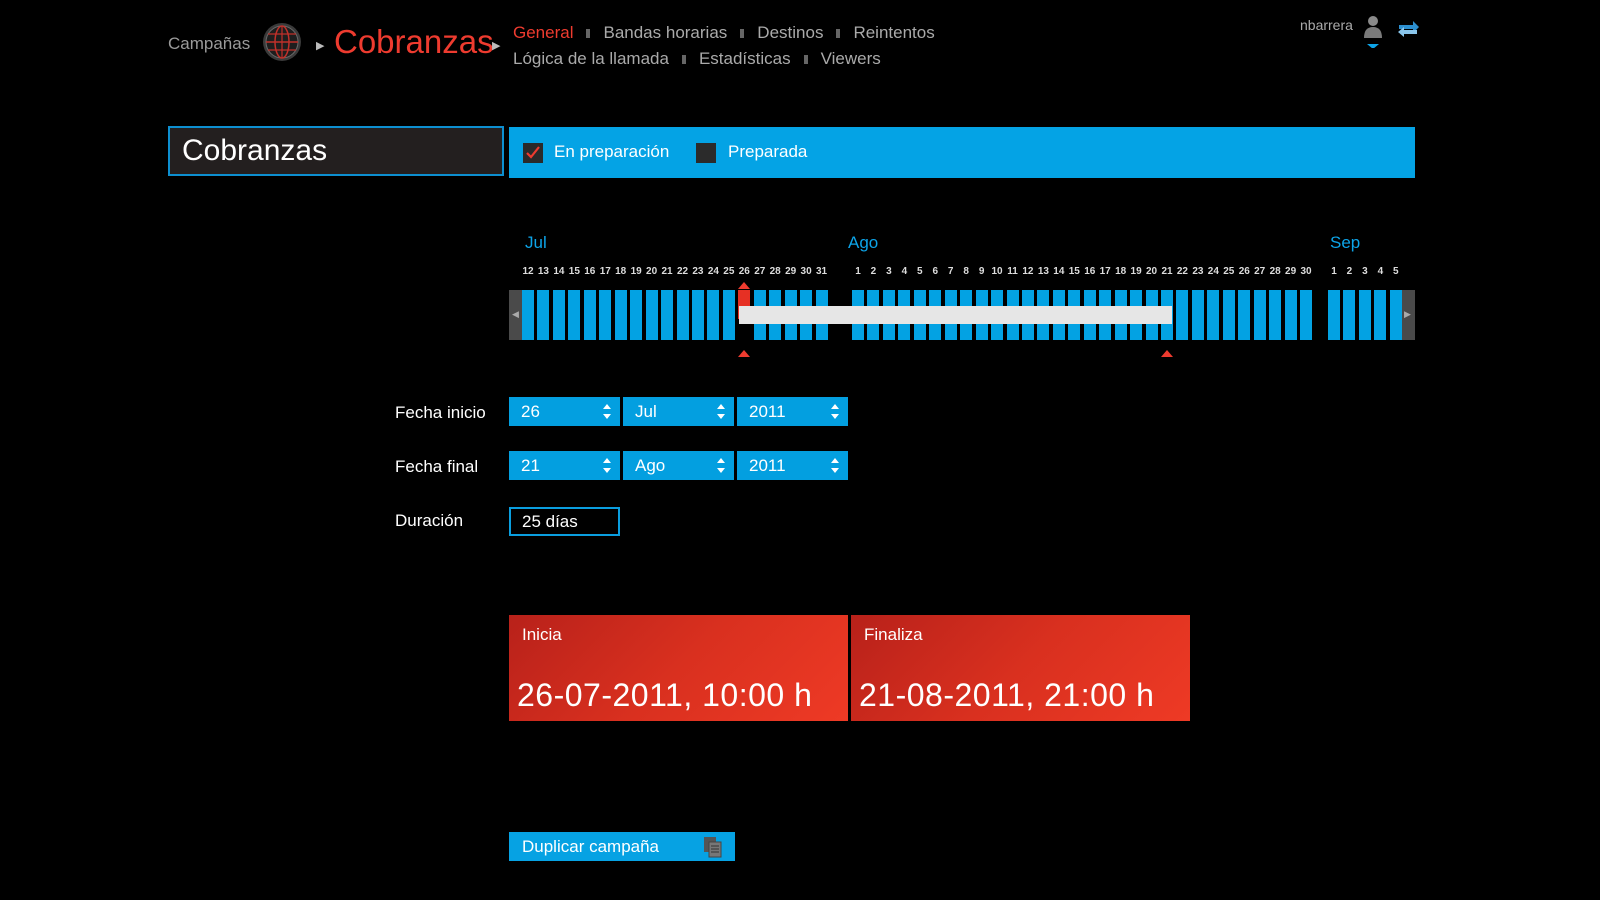 The height and width of the screenshot is (900, 1600). I want to click on day-number: 14, so click(559, 271).